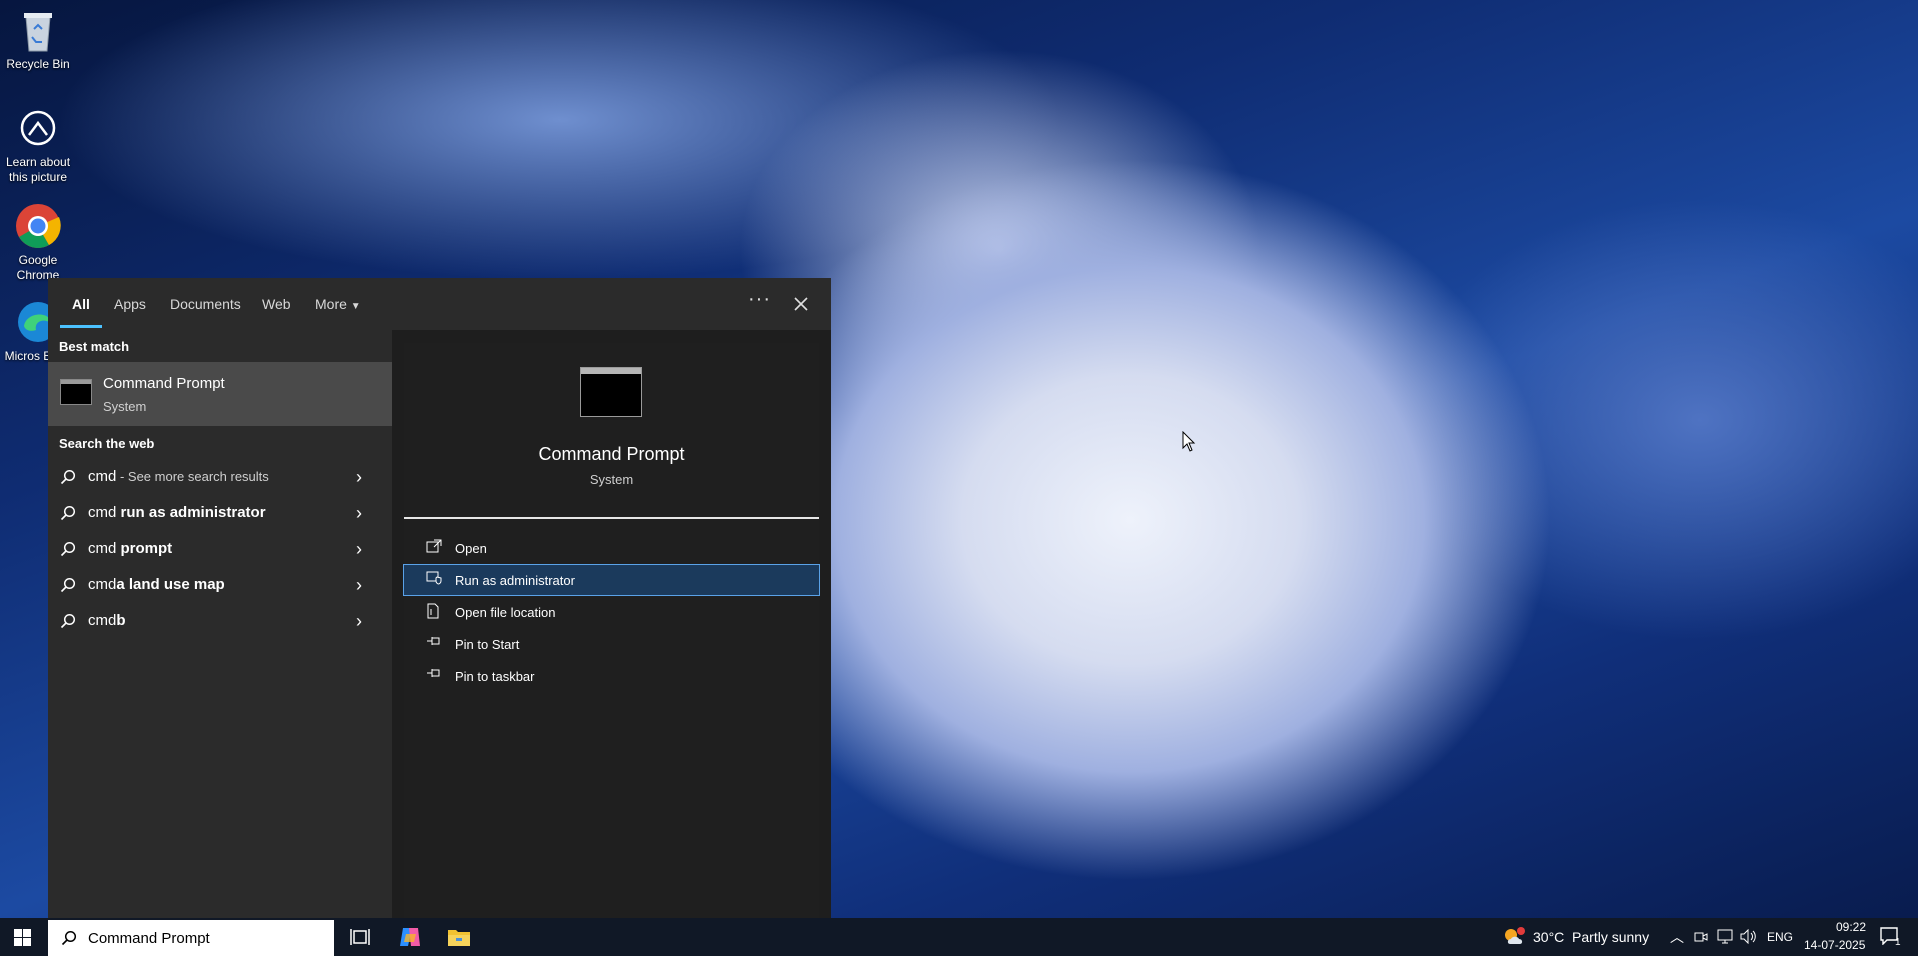  Describe the element at coordinates (1189, 441) in the screenshot. I see `mouse-cursor-icon` at that location.